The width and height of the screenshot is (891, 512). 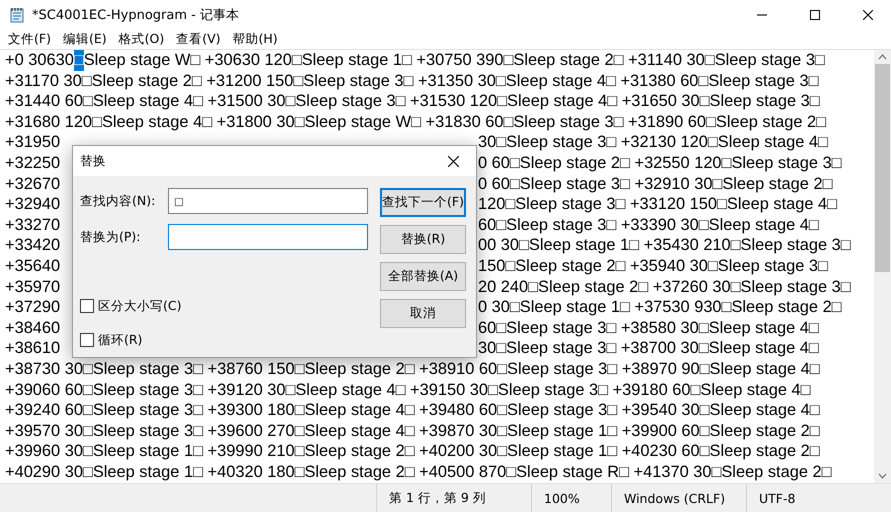 I want to click on text-line: 00 30□Sleep stage 1□ +35430 210□Sleep stage 3□, so click(x=664, y=245).